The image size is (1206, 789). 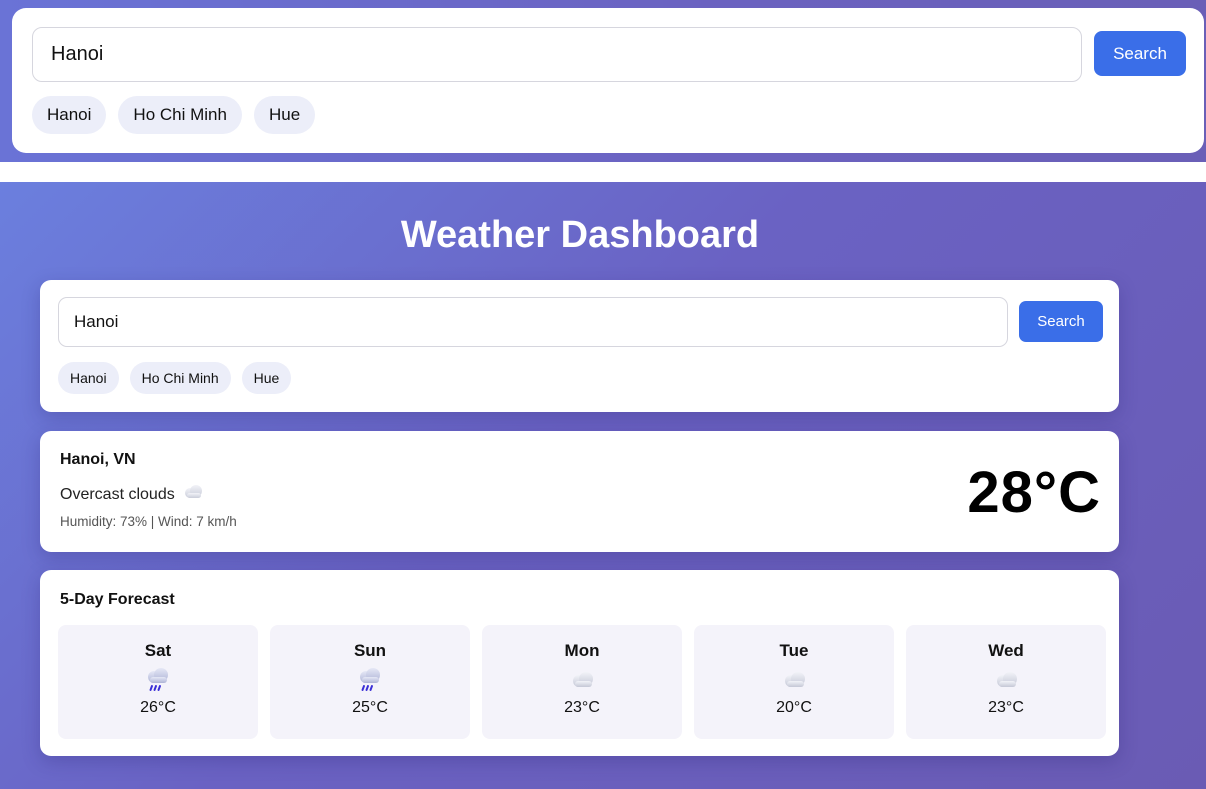 I want to click on page-title: Weather Dashboard, so click(x=580, y=235).